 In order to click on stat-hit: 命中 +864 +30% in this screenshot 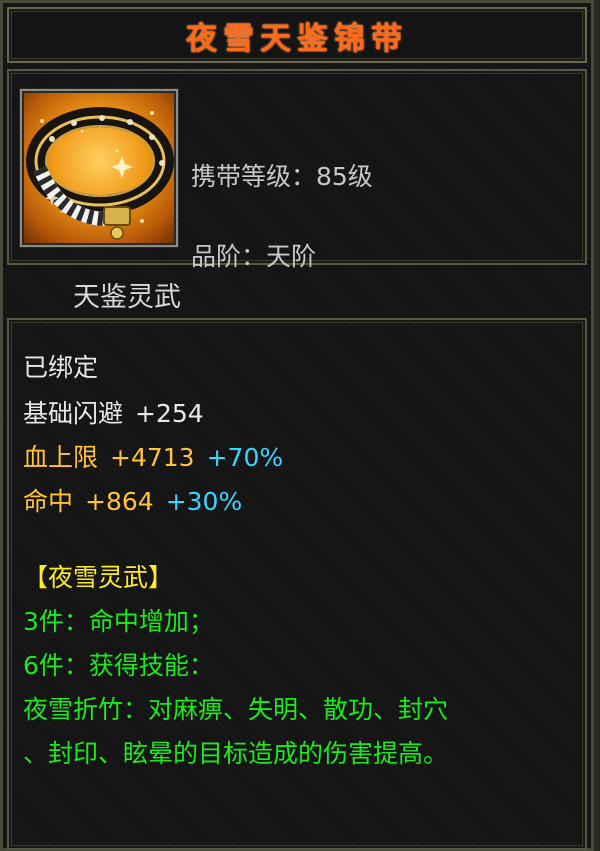, I will do `click(132, 500)`.